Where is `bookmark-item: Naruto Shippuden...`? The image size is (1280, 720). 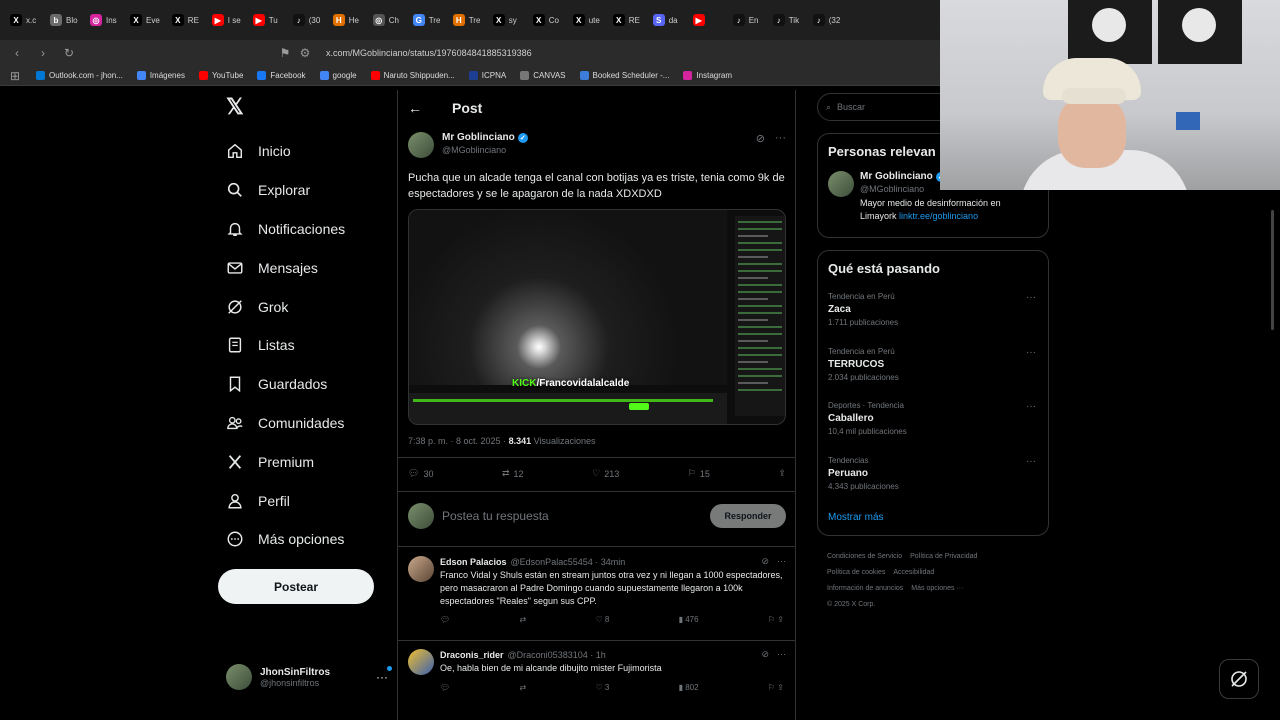
bookmark-item: Naruto Shippuden... is located at coordinates (412, 75).